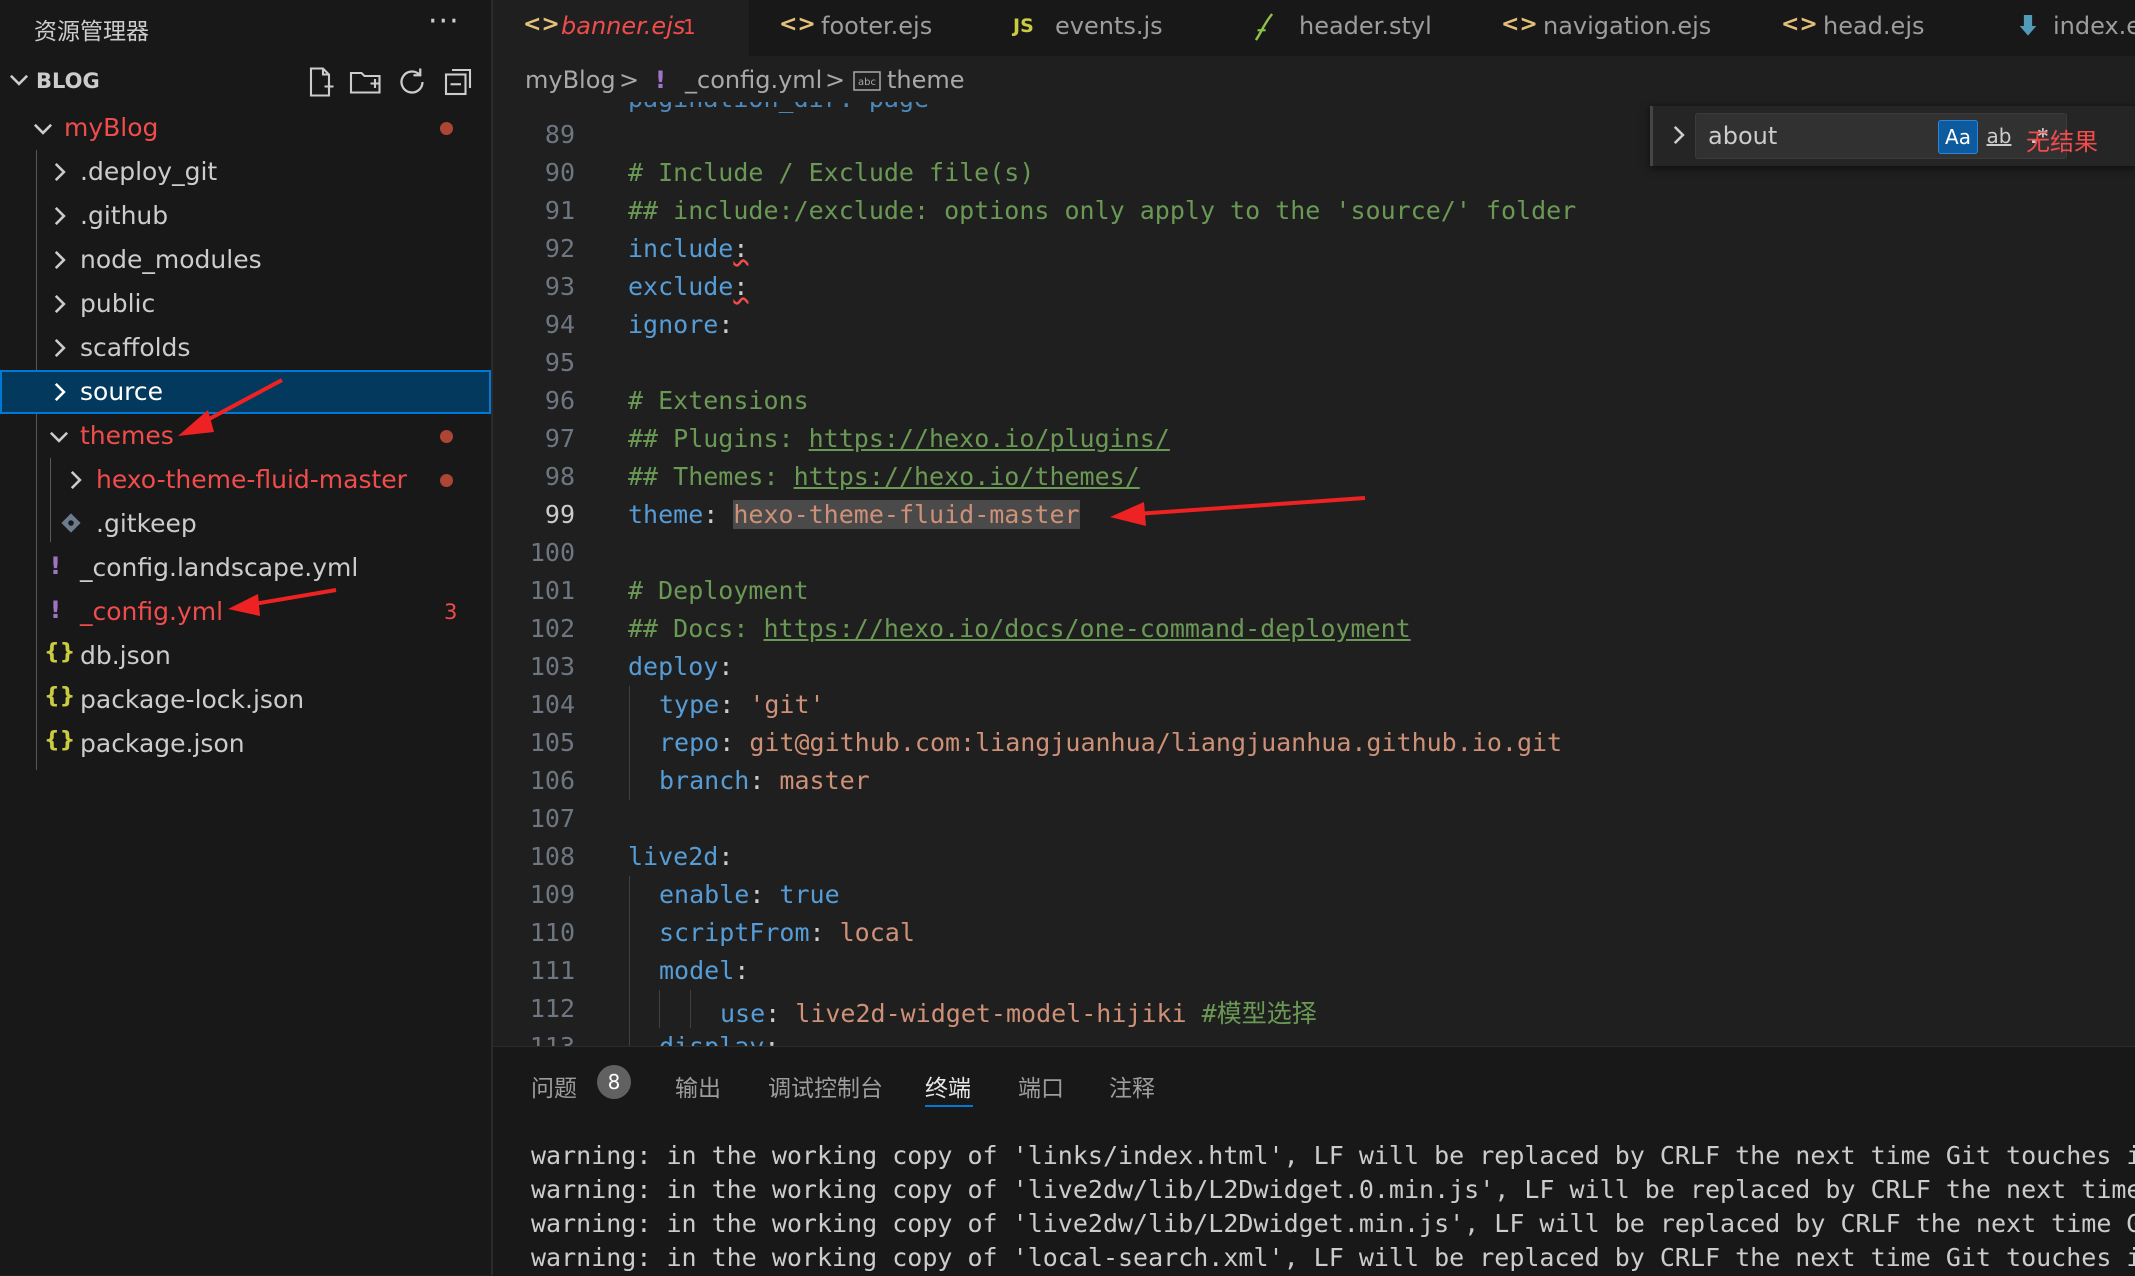 The width and height of the screenshot is (2135, 1276). Describe the element at coordinates (245, 480) in the screenshot. I see `tree-item-hexo-theme-fluid-master: hexo-theme-fluid-master` at that location.